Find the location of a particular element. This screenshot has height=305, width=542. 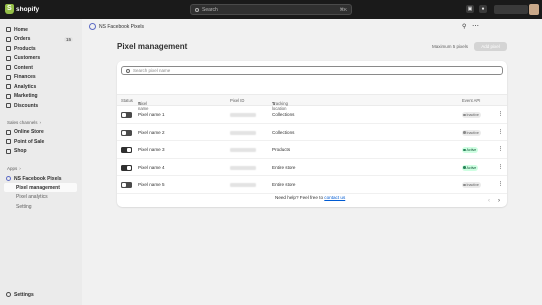

pixel-name-cell: Pixel name 4 is located at coordinates (151, 167).